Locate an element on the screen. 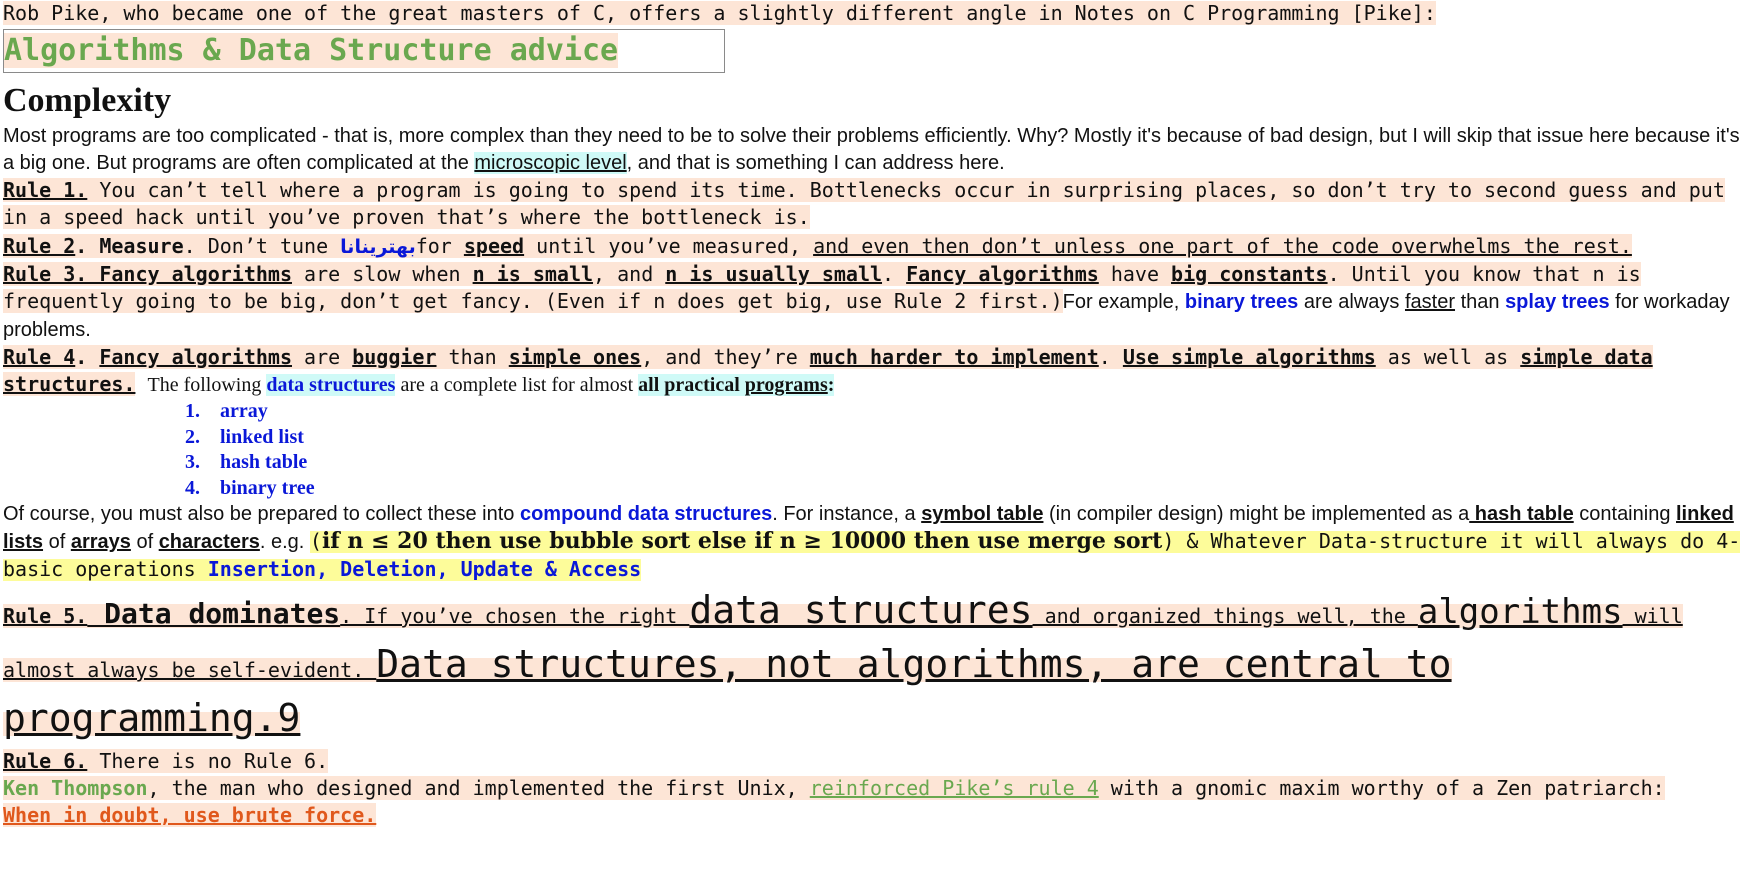 The width and height of the screenshot is (1753, 878). rule-5-algorithms: algorithms is located at coordinates (1520, 612).